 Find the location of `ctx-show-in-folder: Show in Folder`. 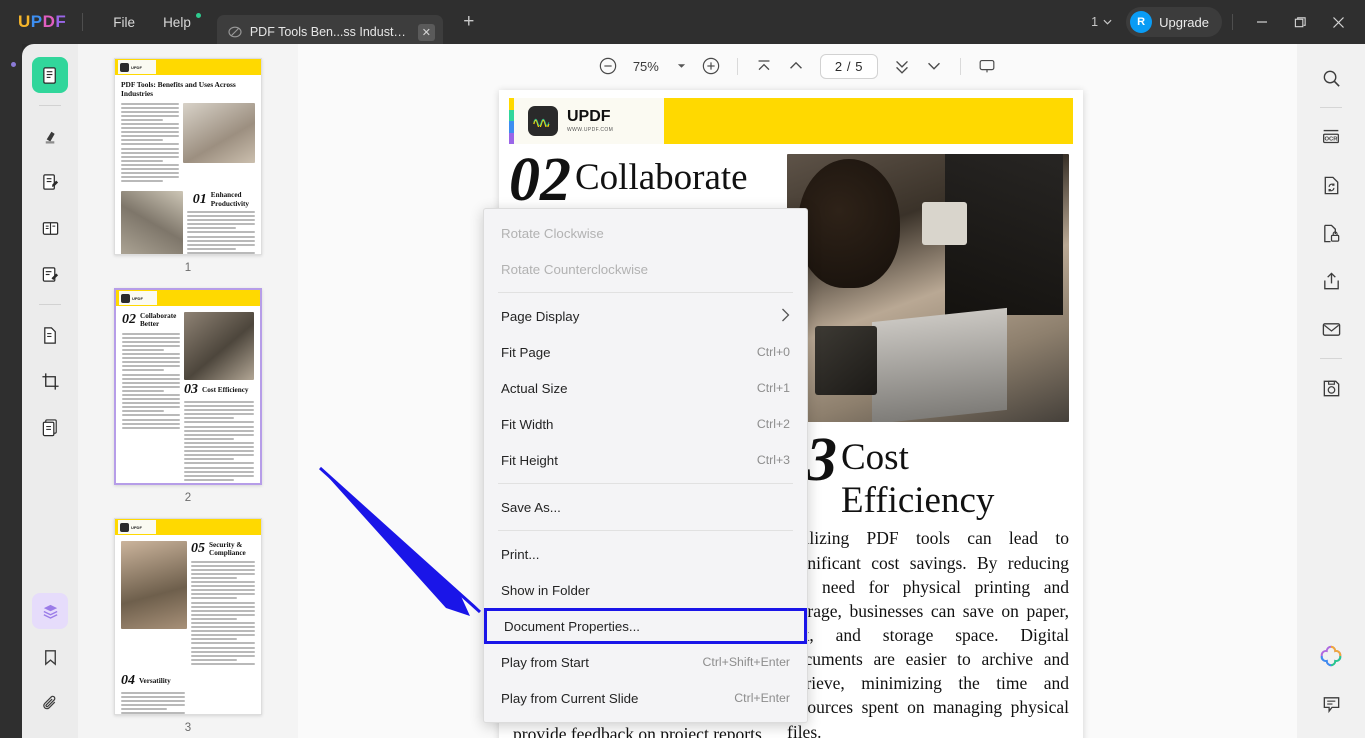

ctx-show-in-folder: Show in Folder is located at coordinates (645, 590).